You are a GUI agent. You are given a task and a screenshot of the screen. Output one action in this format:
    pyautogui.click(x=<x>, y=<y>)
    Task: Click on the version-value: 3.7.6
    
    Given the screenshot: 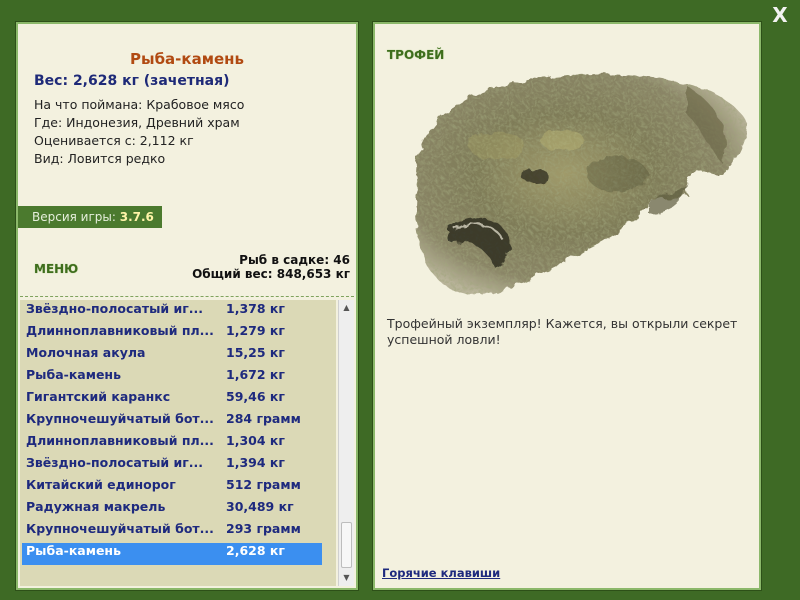 What is the action you would take?
    pyautogui.click(x=136, y=217)
    